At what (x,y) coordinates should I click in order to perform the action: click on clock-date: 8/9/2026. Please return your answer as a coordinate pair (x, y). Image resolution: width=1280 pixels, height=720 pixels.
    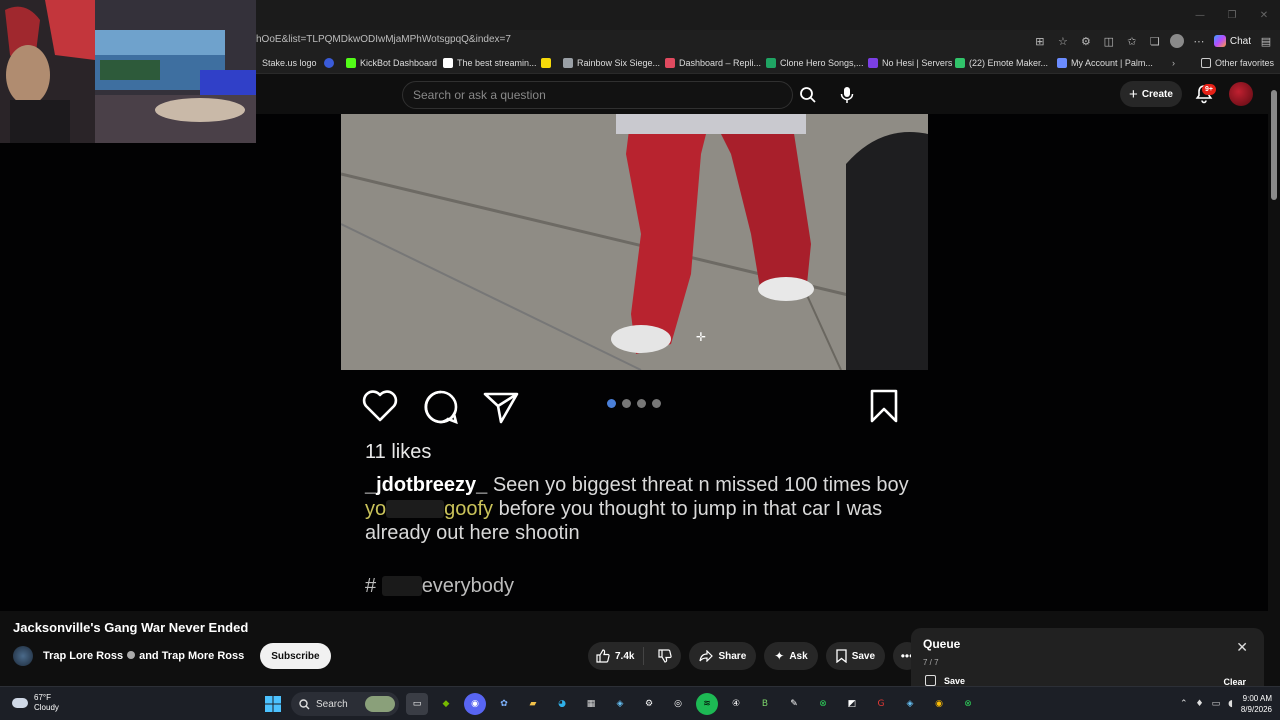
    Looking at the image, I should click on (1256, 709).